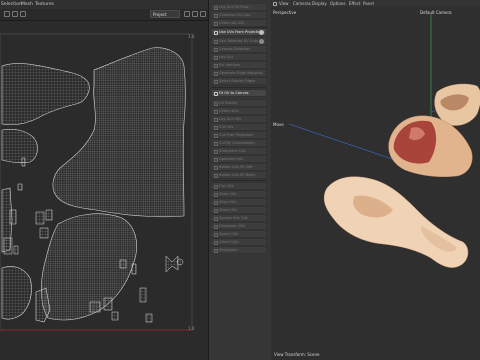  I want to click on z-axis-line, so click(345, 143).